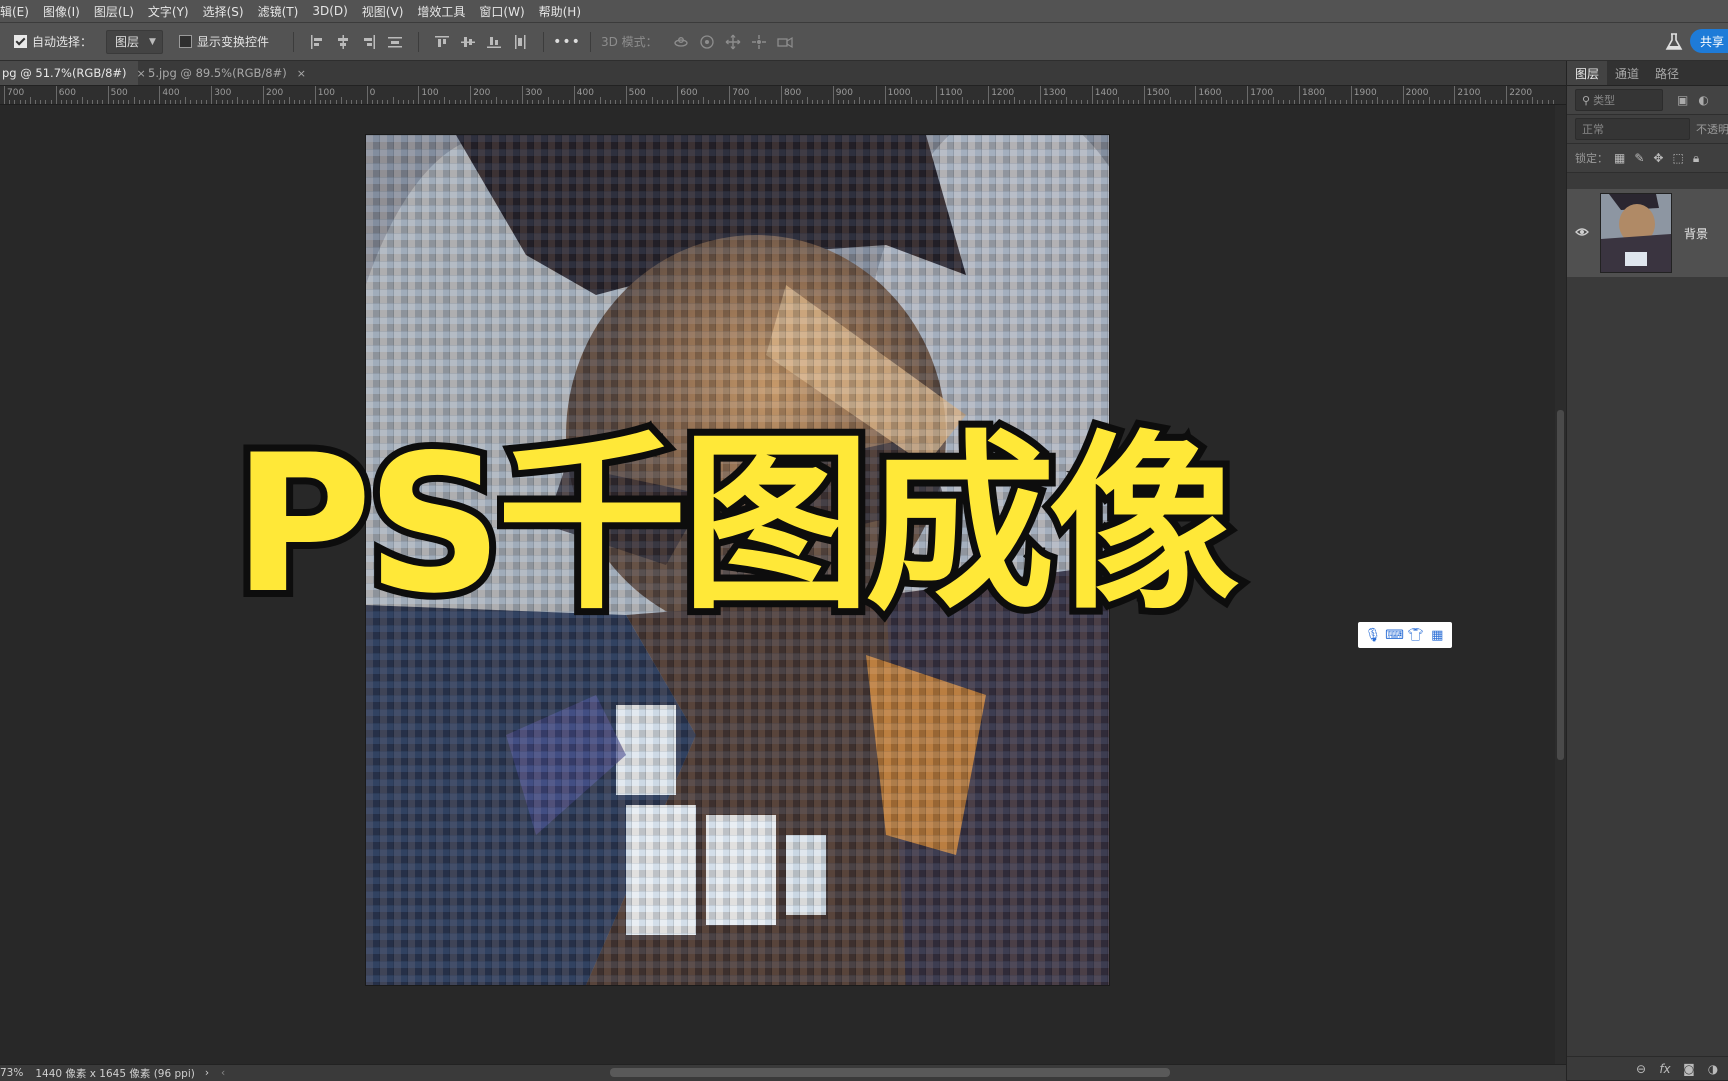  Describe the element at coordinates (1689, 1069) in the screenshot. I see `mask-icon: ◙` at that location.